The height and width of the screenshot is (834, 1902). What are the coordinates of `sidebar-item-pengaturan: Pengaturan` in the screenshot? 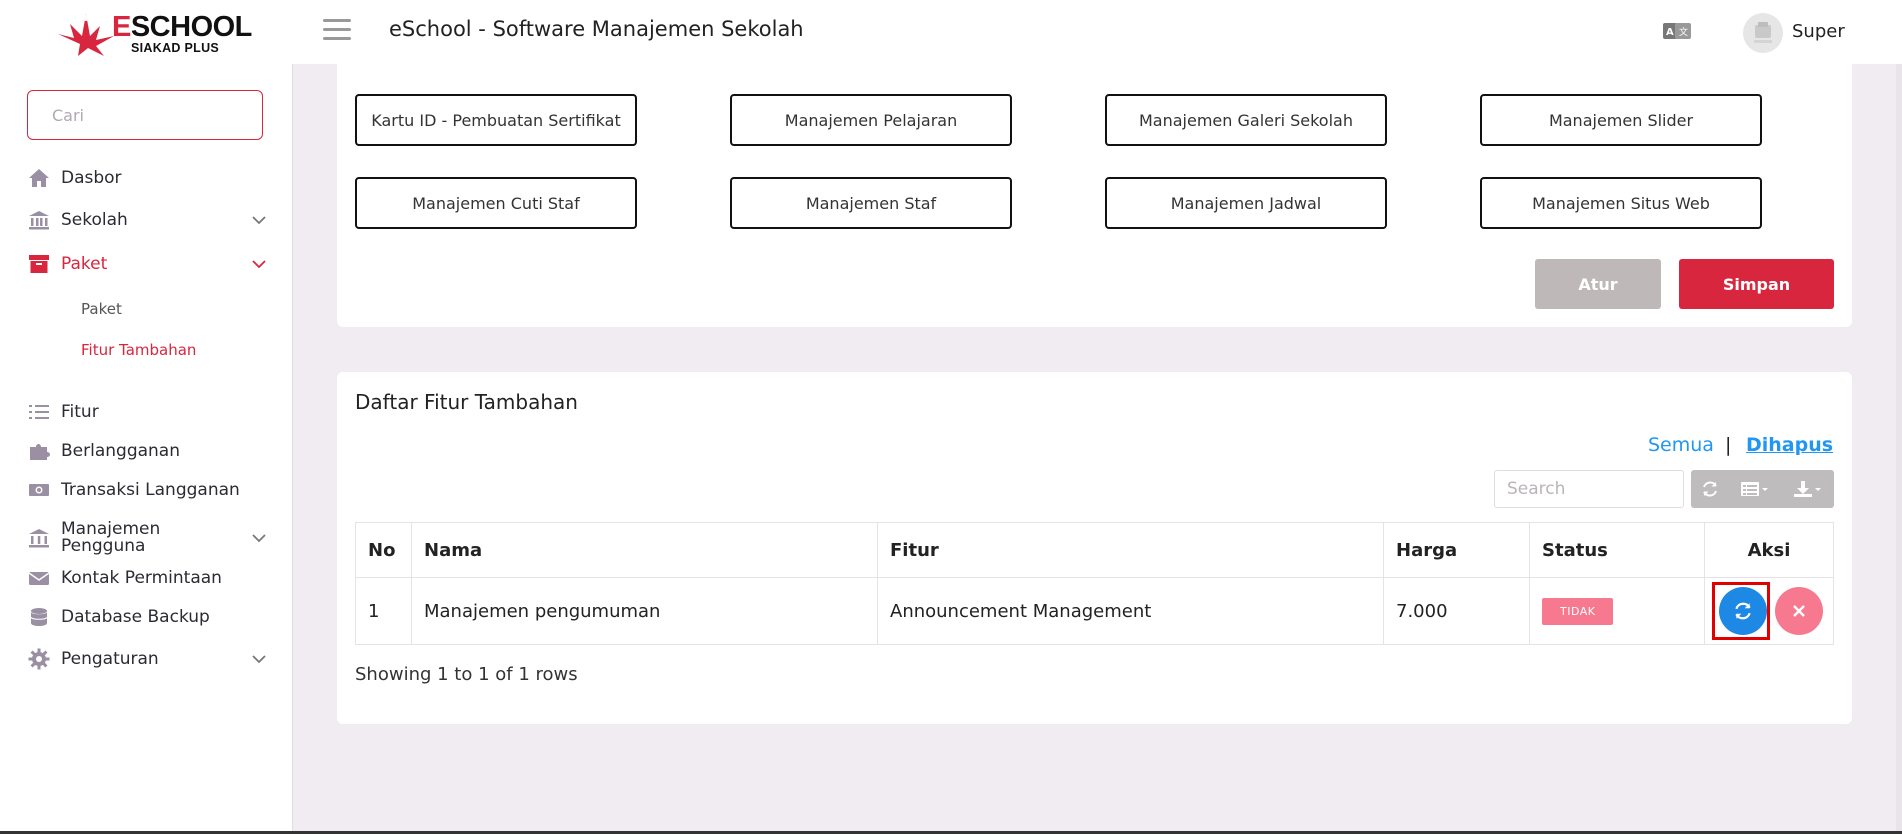 It's located at (147, 659).